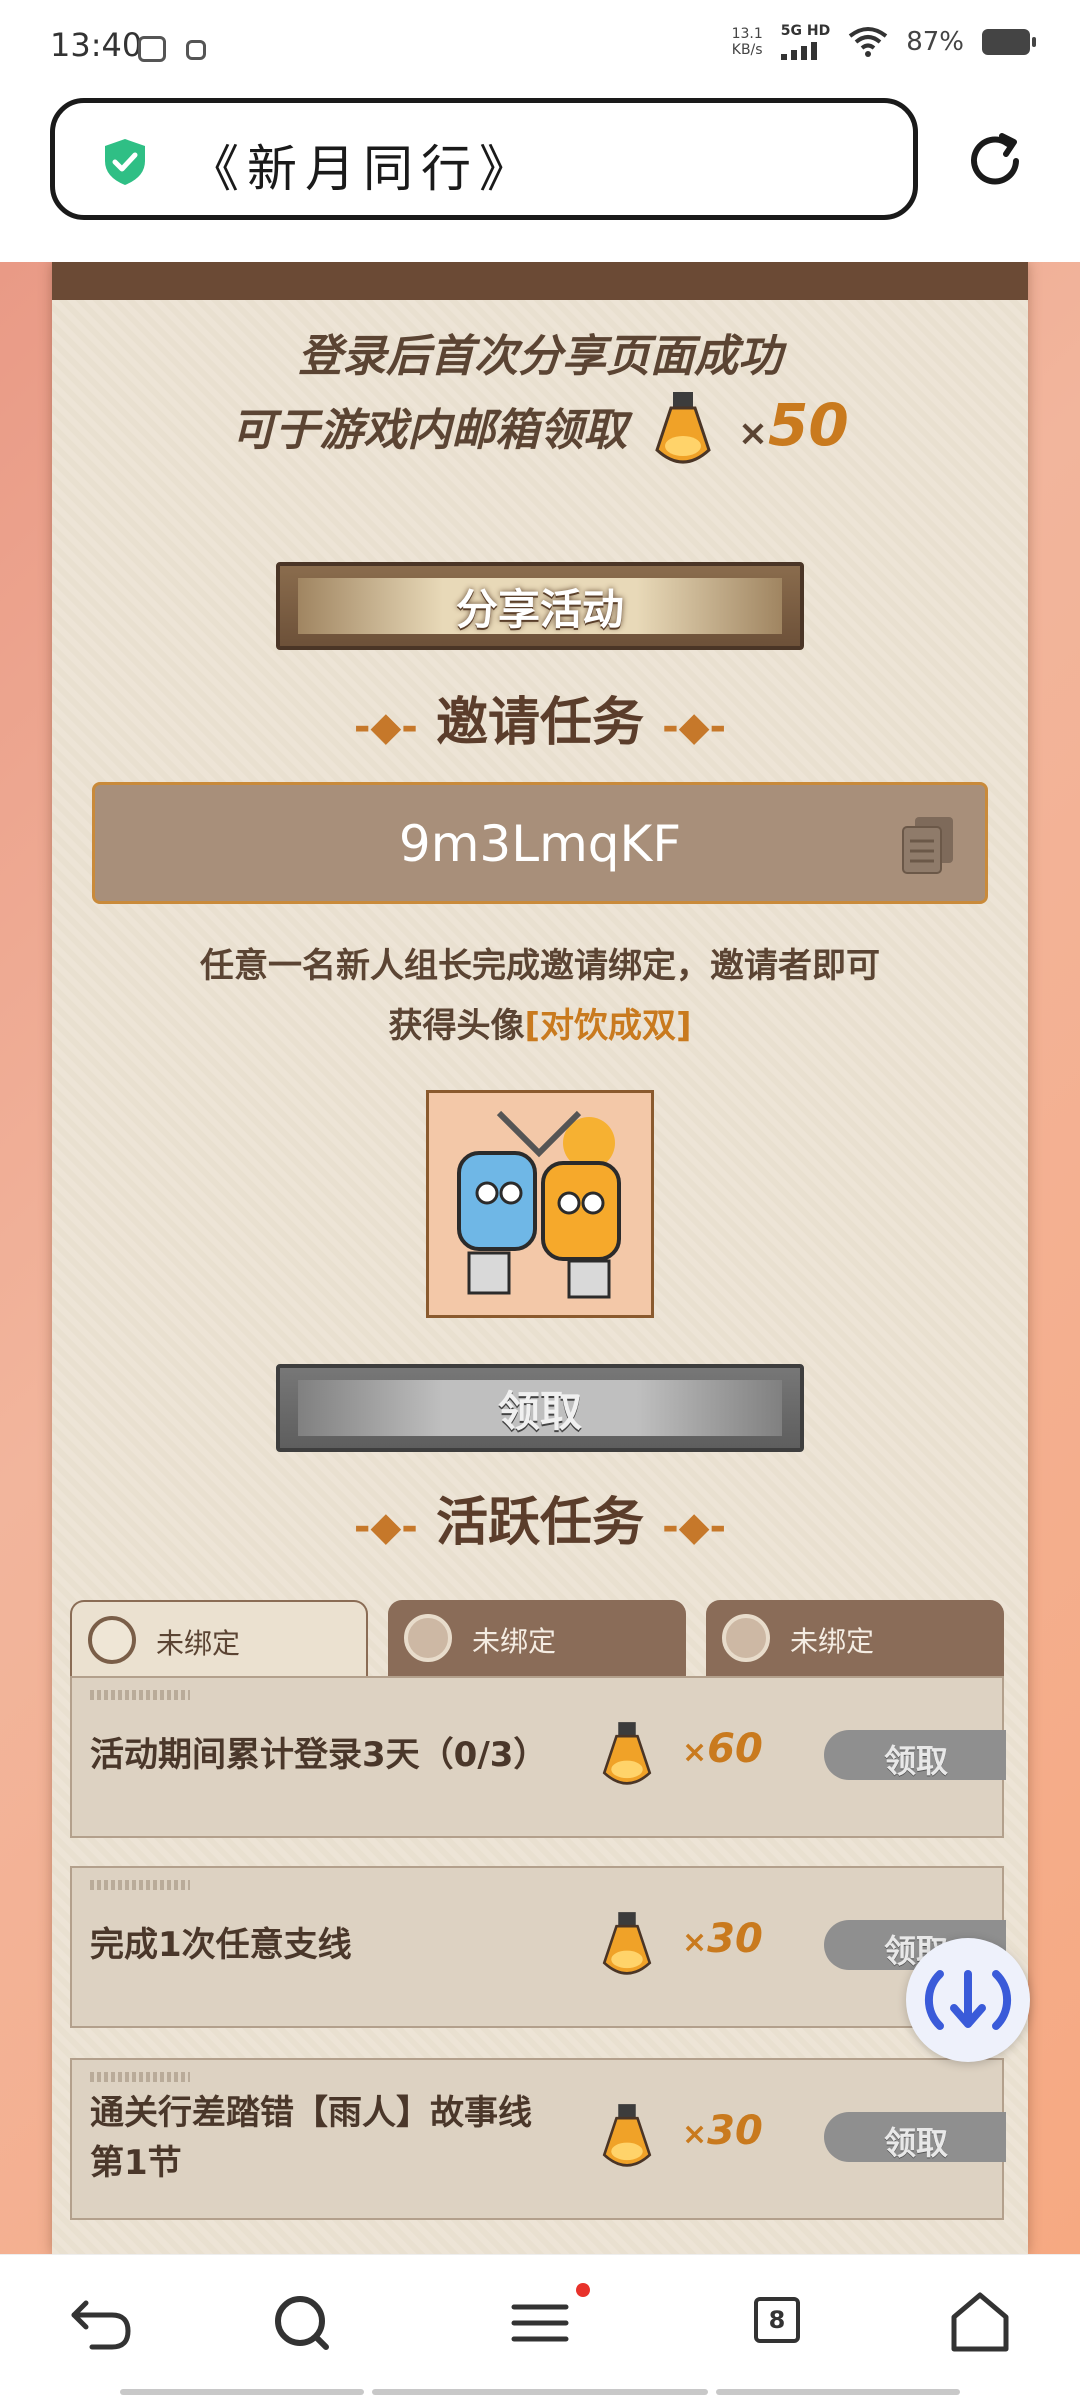 The width and height of the screenshot is (1080, 2401). Describe the element at coordinates (928, 846) in the screenshot. I see `copy-icon` at that location.